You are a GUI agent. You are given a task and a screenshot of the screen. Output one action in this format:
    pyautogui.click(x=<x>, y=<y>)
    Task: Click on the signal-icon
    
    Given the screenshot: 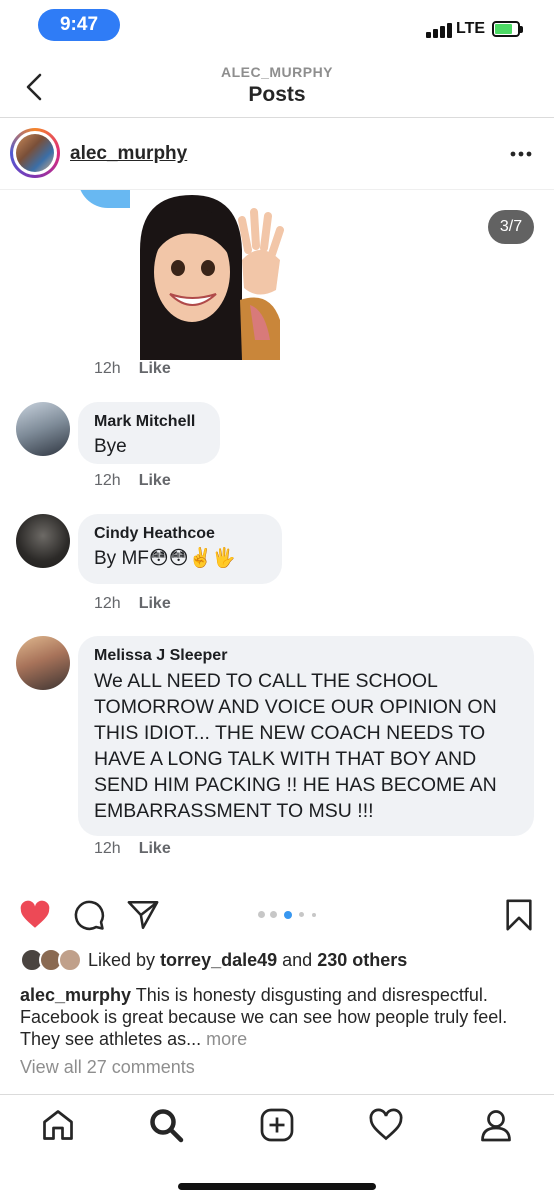 What is the action you would take?
    pyautogui.click(x=440, y=30)
    